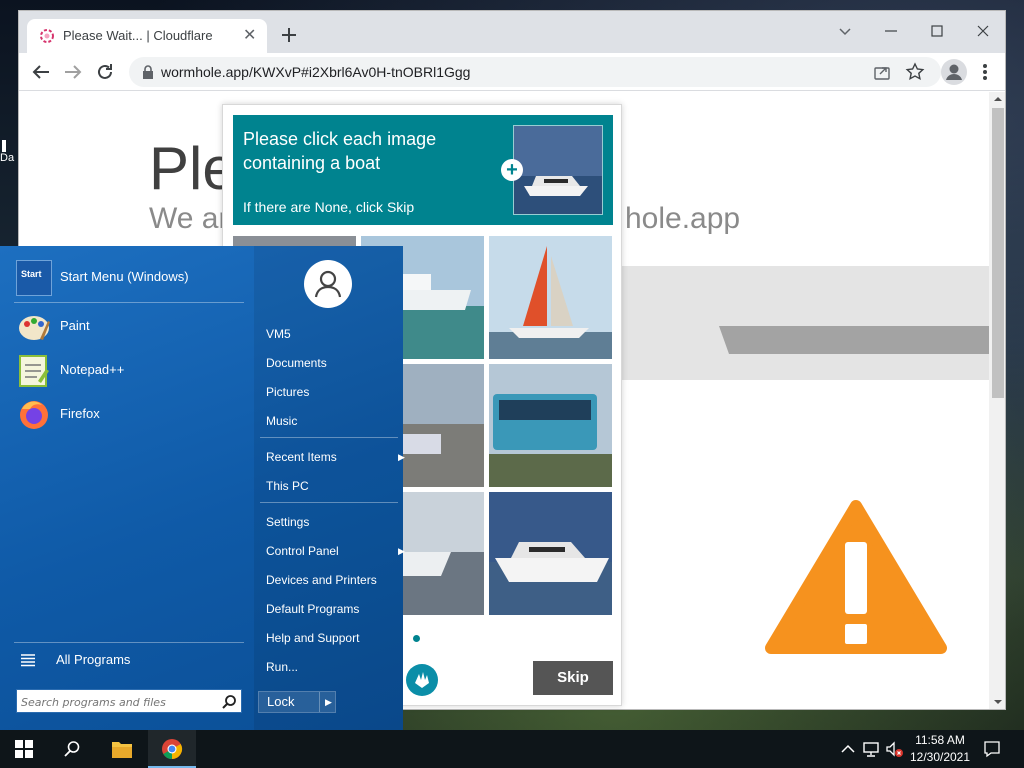 This screenshot has width=1024, height=768. I want to click on link-this-pc: This PC, so click(287, 486).